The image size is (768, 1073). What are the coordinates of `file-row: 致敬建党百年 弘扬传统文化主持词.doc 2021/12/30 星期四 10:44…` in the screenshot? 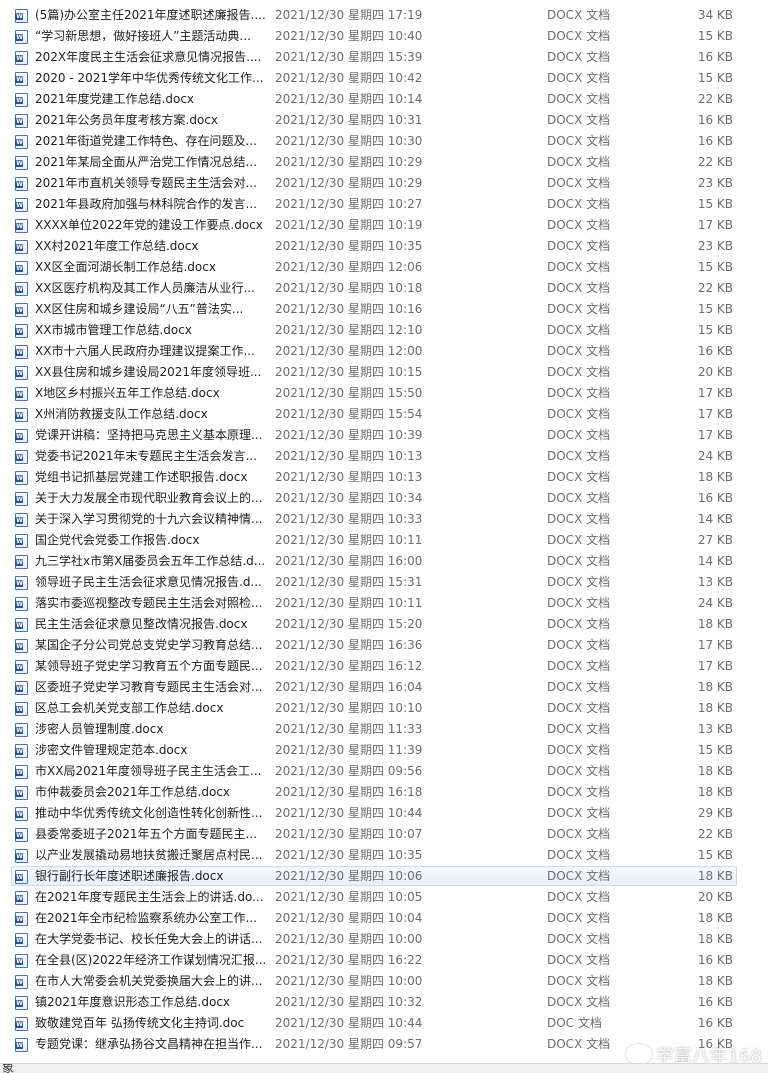 It's located at (384, 1023).